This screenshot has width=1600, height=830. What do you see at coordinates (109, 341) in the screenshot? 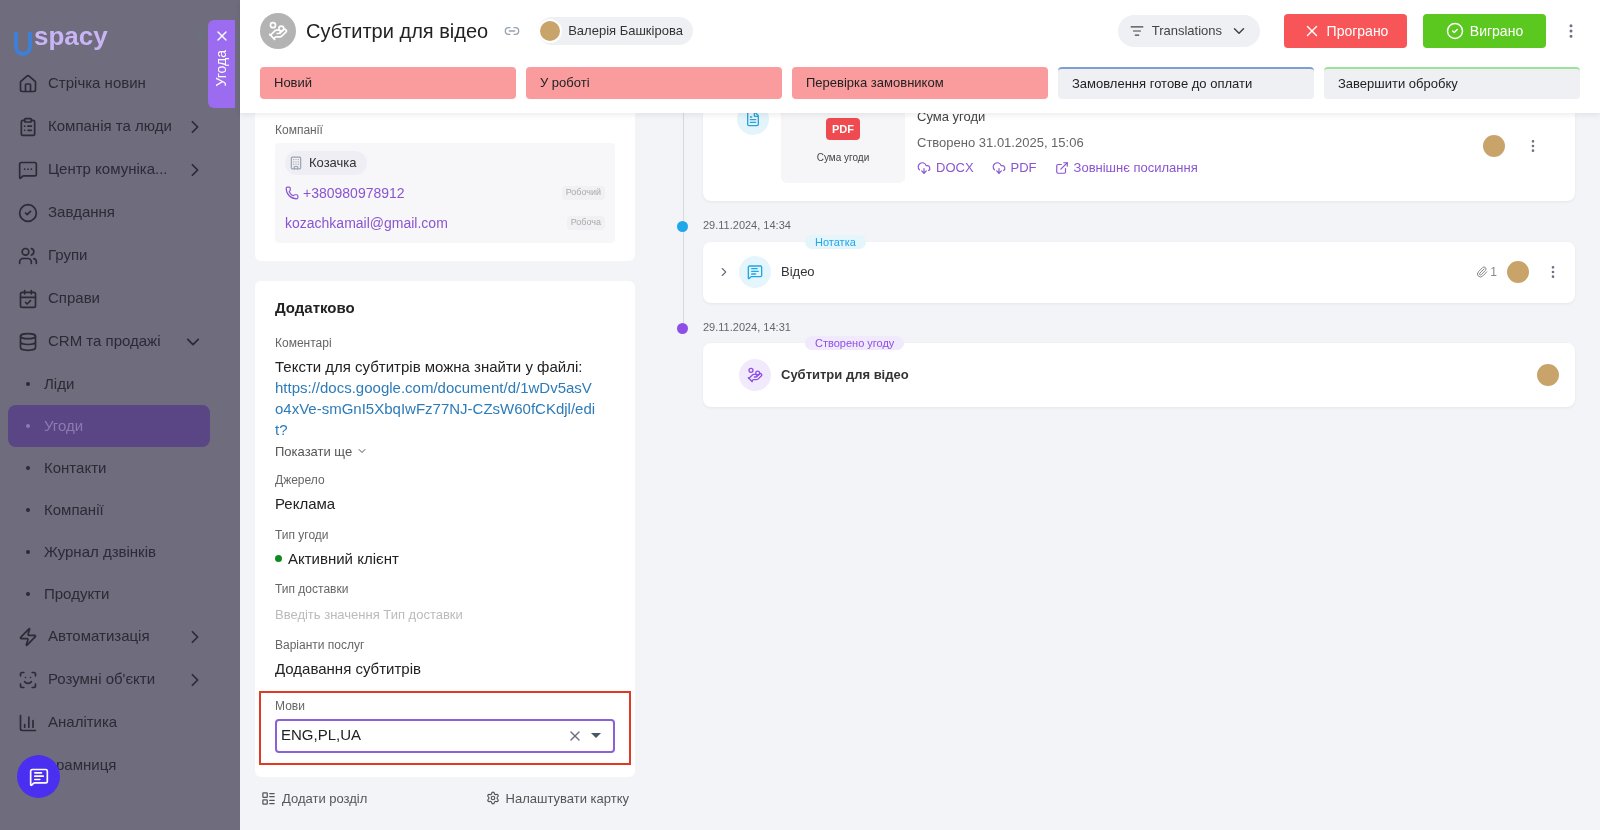
I see `sidebar-item: CRM та продажі` at bounding box center [109, 341].